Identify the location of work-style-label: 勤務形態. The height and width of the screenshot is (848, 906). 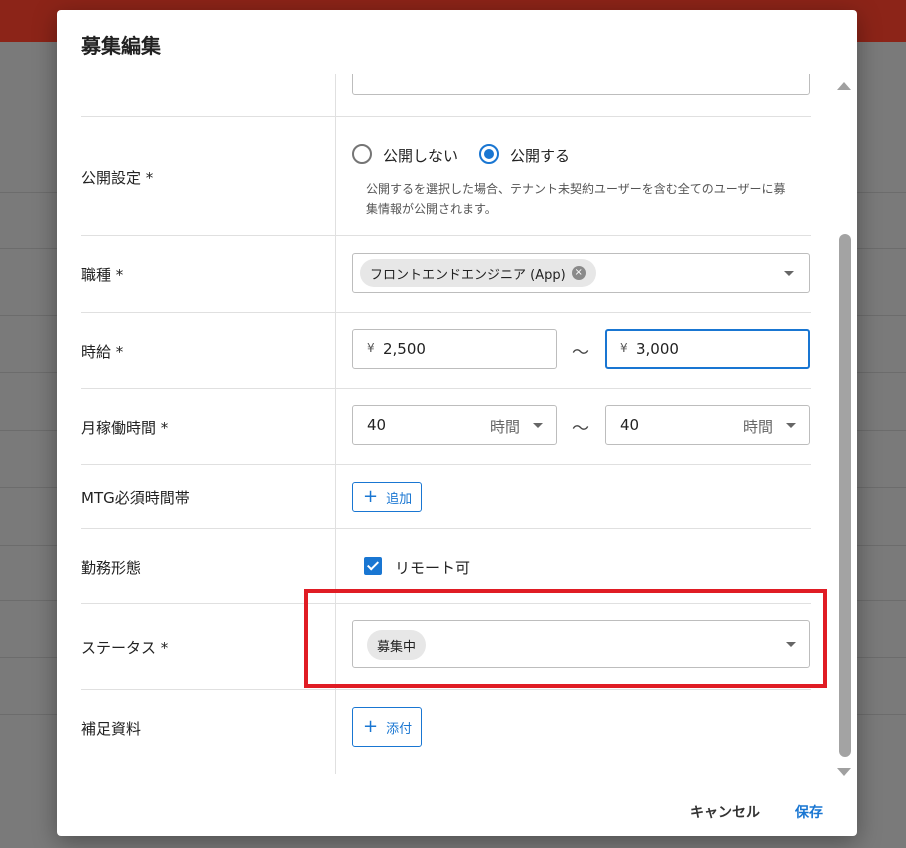
(111, 568).